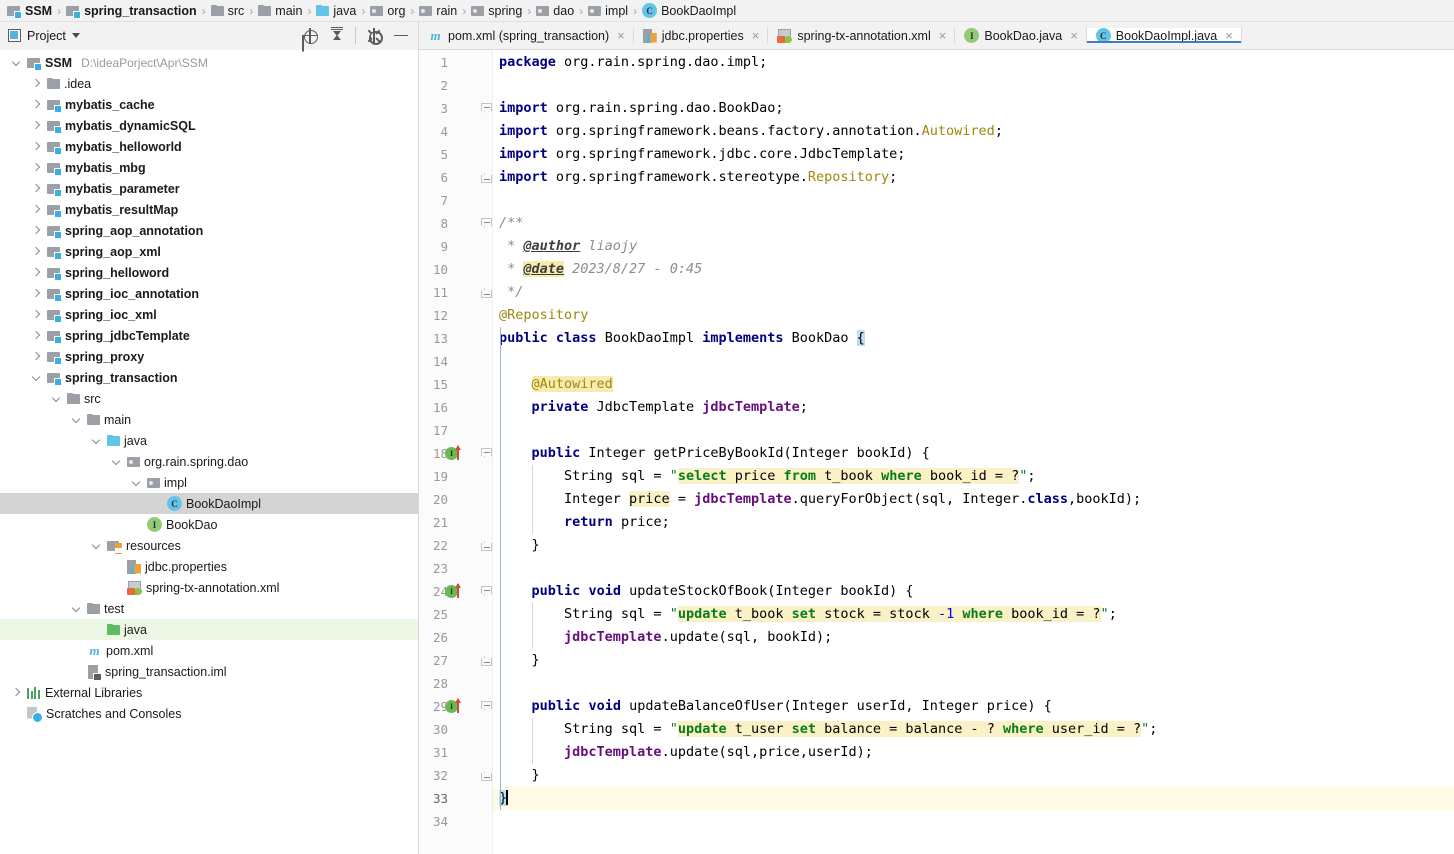  I want to click on code-line: package org.rain.spring.dao.impl;, so click(973, 62).